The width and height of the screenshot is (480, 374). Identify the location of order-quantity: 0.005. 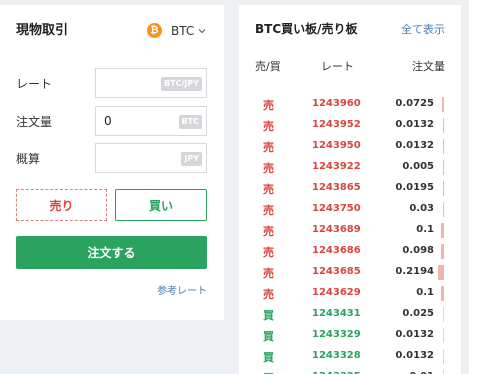
(418, 166).